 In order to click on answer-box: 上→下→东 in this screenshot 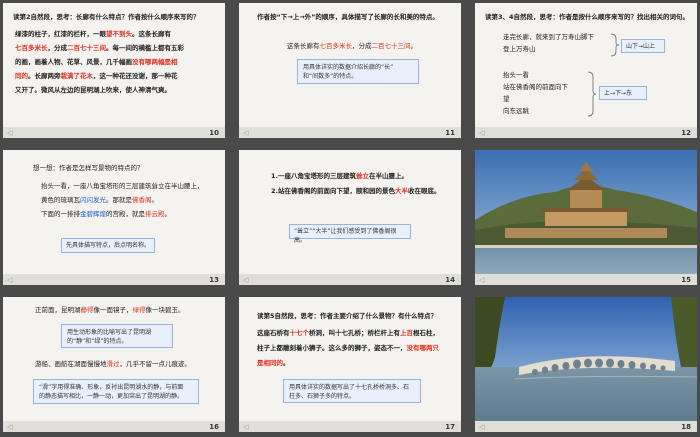, I will do `click(623, 93)`.